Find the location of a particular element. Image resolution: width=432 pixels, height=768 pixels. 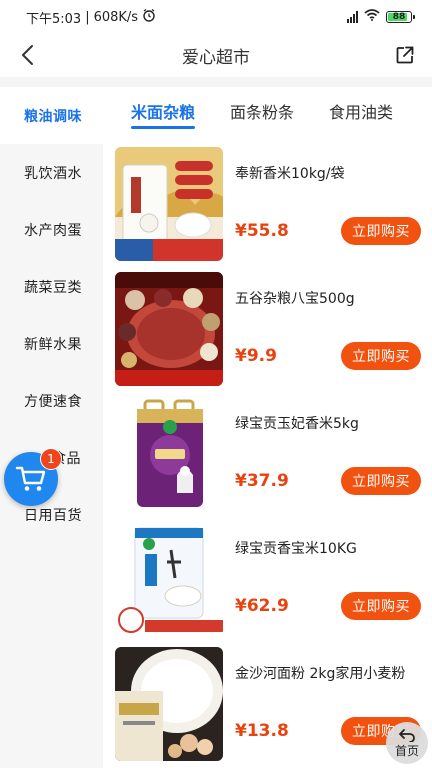

battery-icon: 88 is located at coordinates (400, 17).